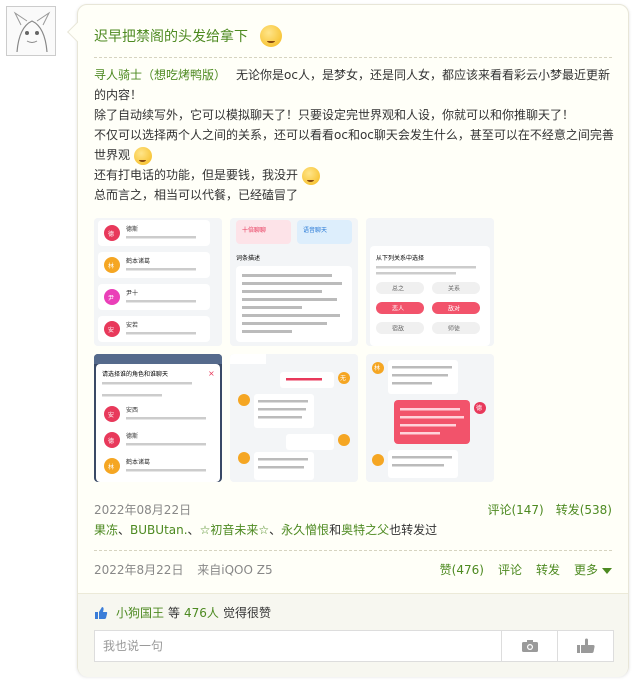 The image size is (643, 683). I want to click on img3-tag-label: 师徒, so click(454, 329).